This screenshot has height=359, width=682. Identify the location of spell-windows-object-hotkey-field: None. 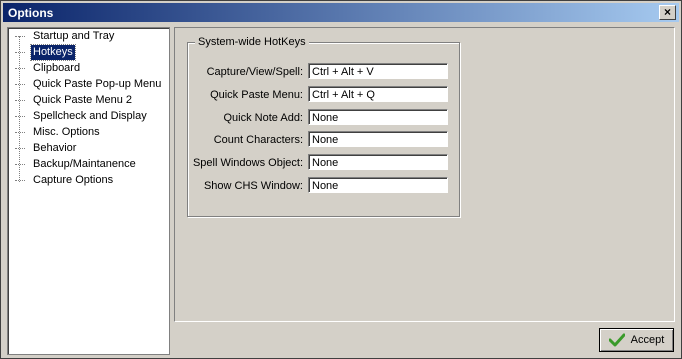
(378, 162).